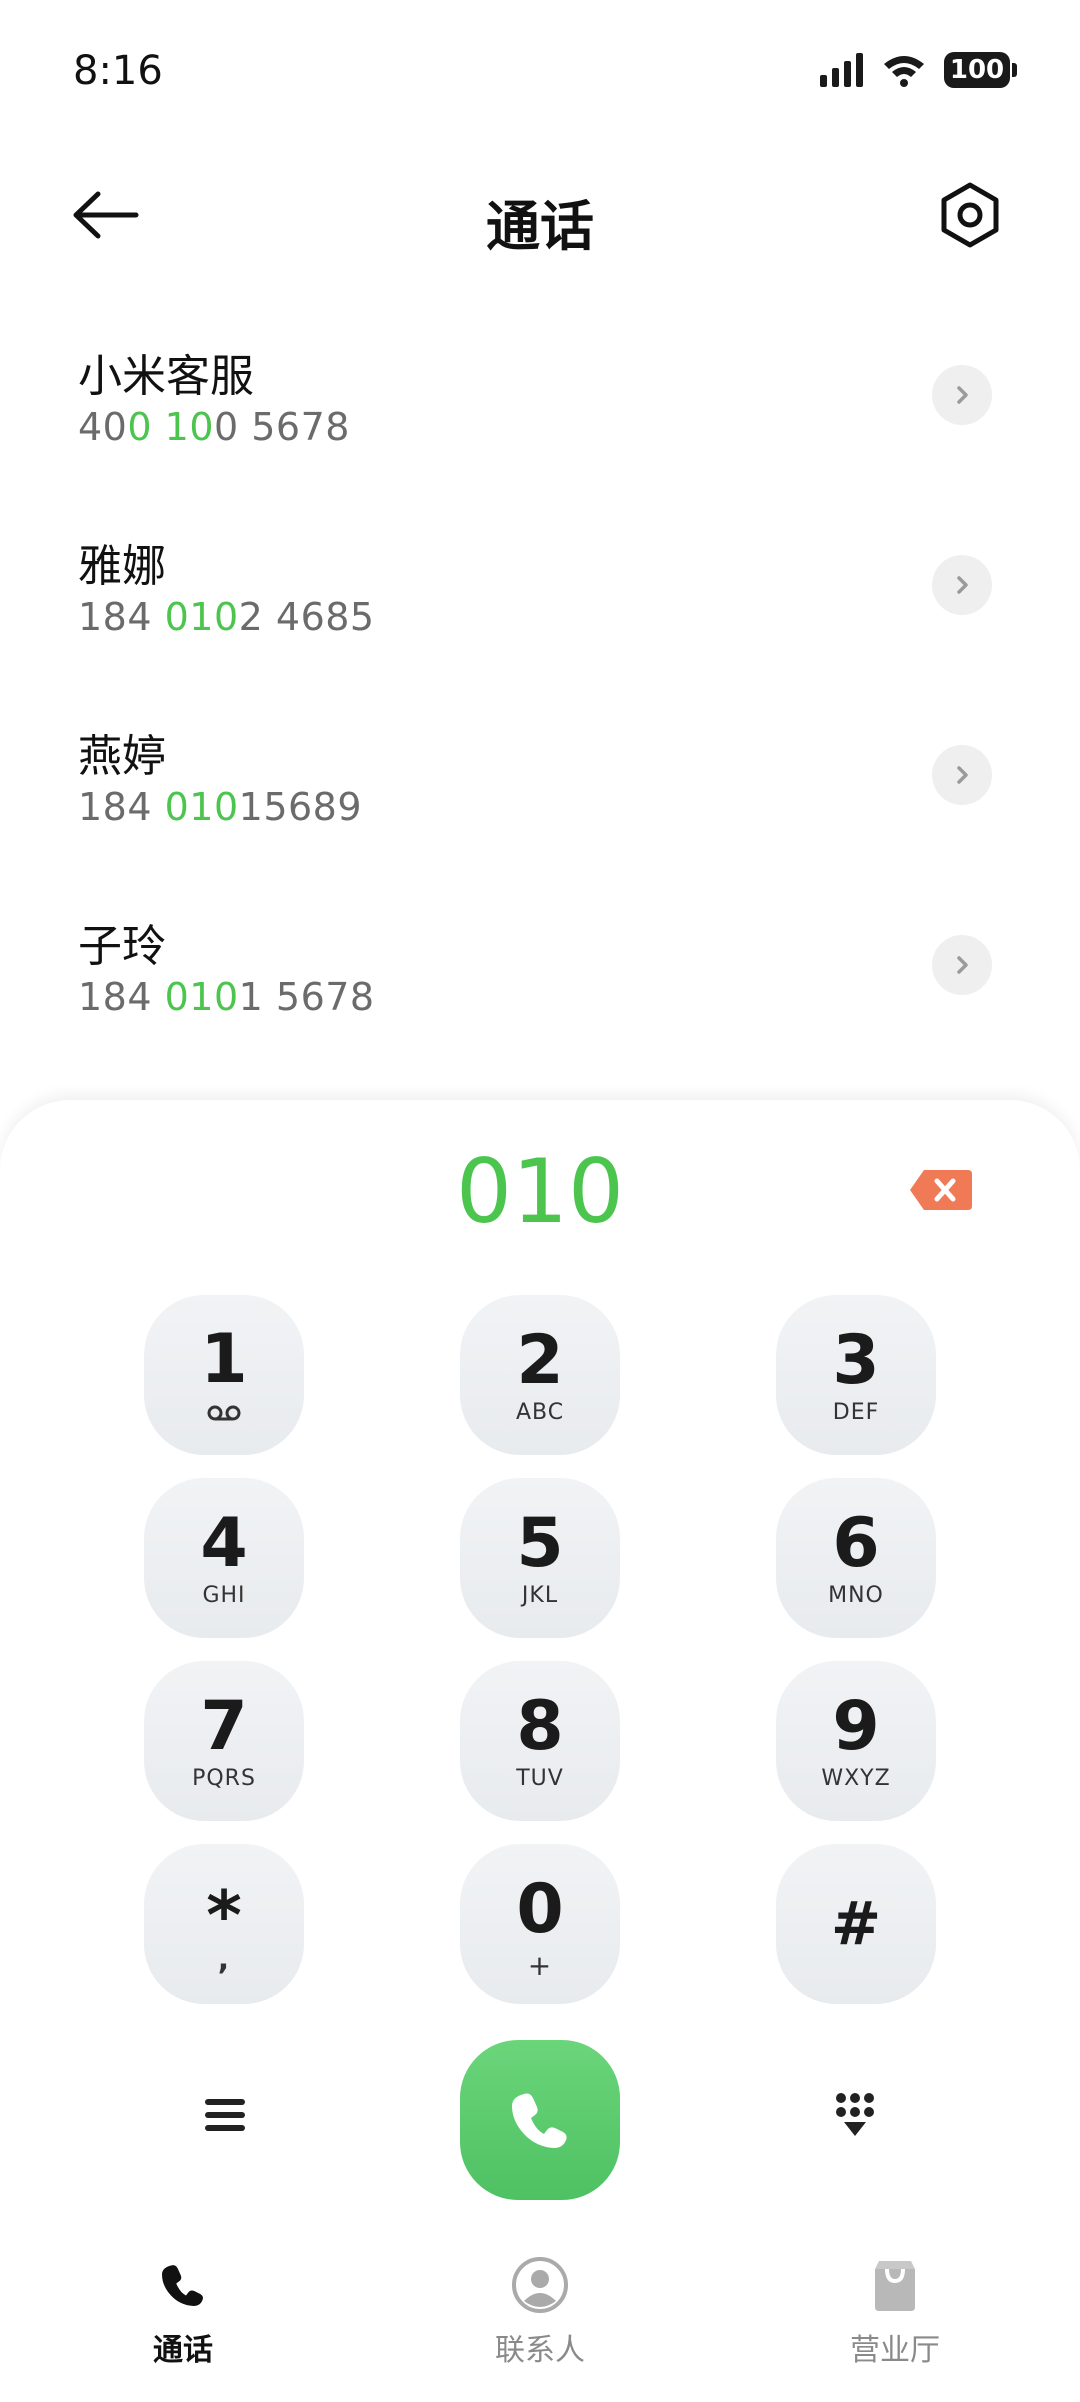  What do you see at coordinates (224, 1413) in the screenshot?
I see `voicemail-icon` at bounding box center [224, 1413].